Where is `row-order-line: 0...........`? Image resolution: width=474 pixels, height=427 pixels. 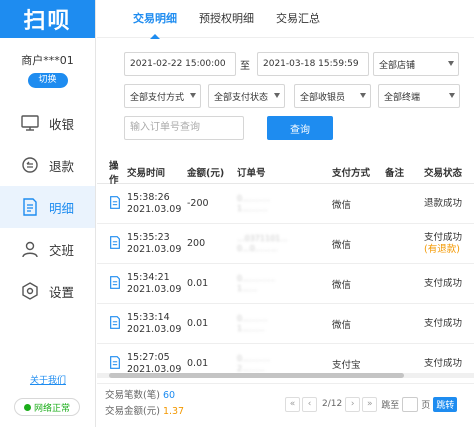 row-order-line: 0........... is located at coordinates (254, 358).